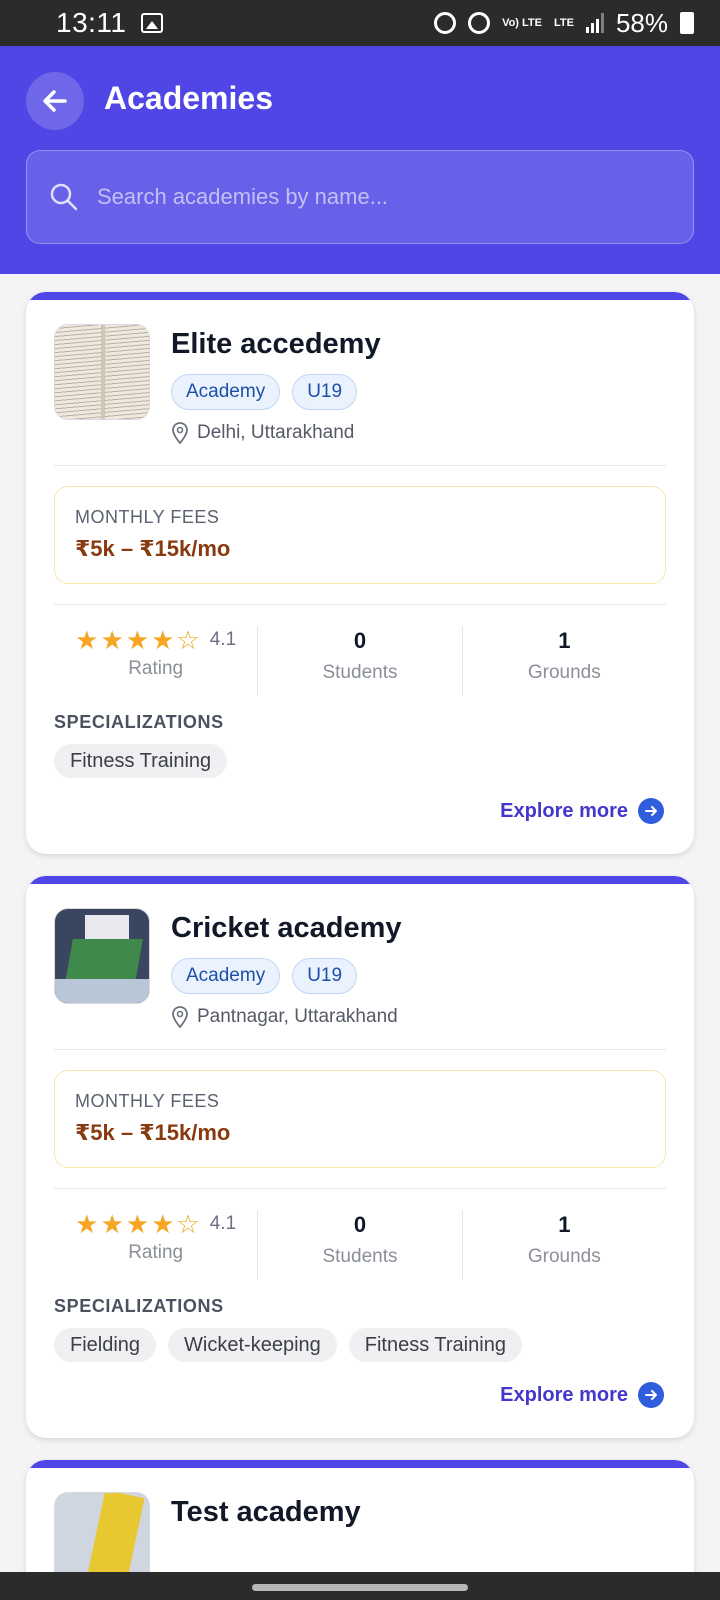 This screenshot has height=1600, width=720. What do you see at coordinates (276, 432) in the screenshot?
I see `location-text: Delhi, Uttarakhand` at bounding box center [276, 432].